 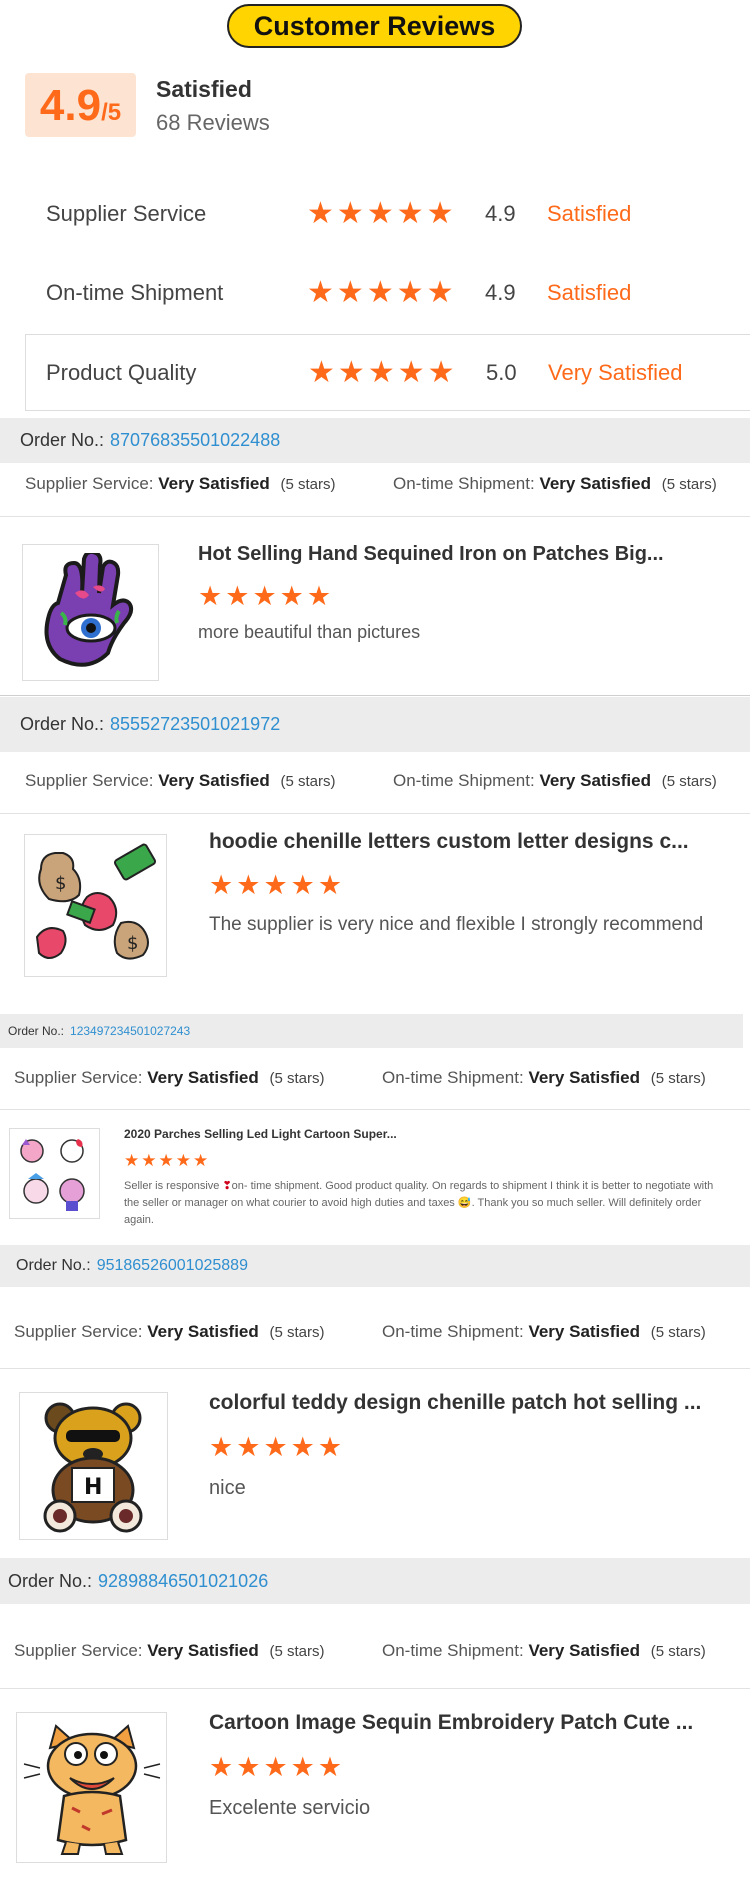 I want to click on money-bag-patches-icon: $ $, so click(x=95, y=901).